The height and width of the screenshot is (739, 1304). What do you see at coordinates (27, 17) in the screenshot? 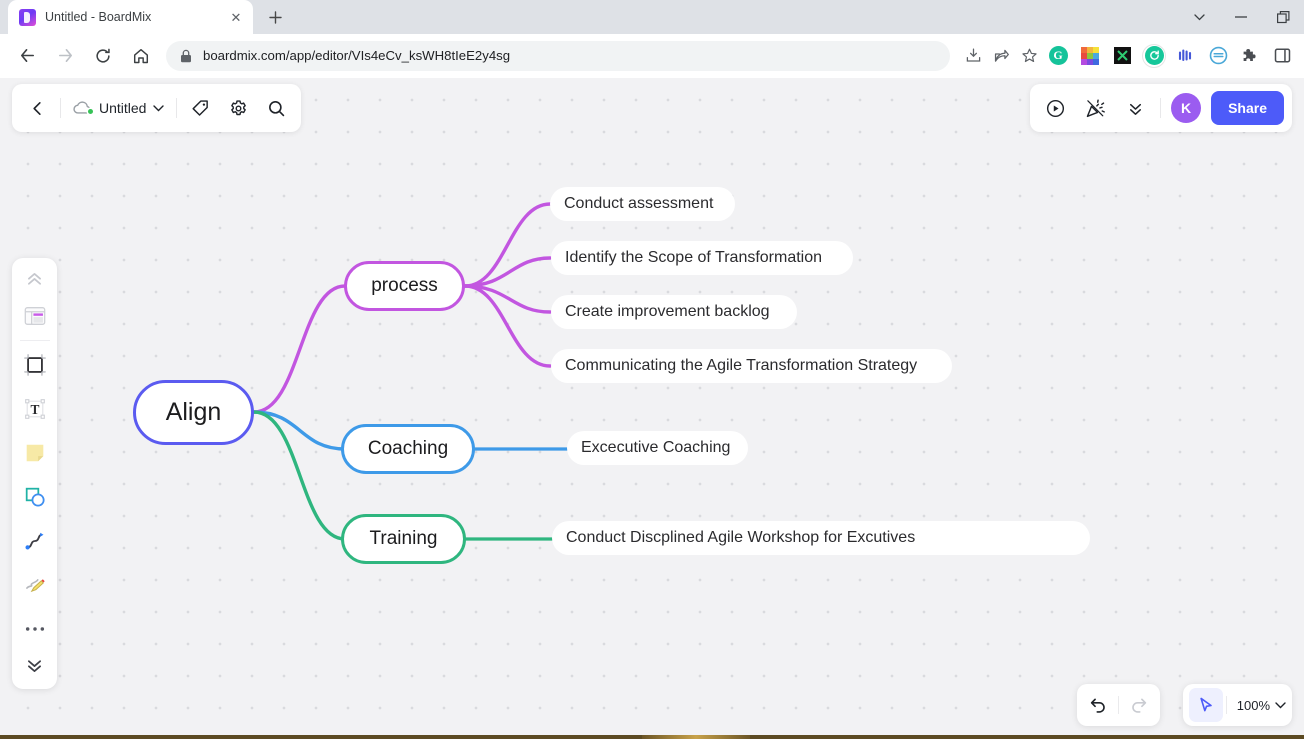
I see `boardmix-logo-icon` at bounding box center [27, 17].